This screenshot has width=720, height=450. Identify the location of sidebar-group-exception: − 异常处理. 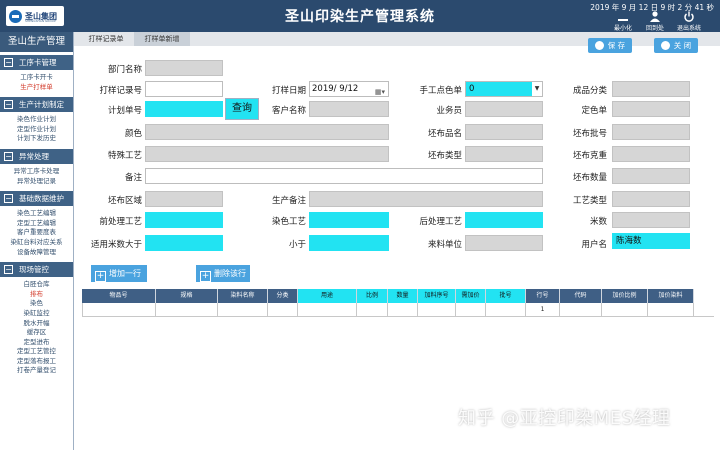
(36, 156).